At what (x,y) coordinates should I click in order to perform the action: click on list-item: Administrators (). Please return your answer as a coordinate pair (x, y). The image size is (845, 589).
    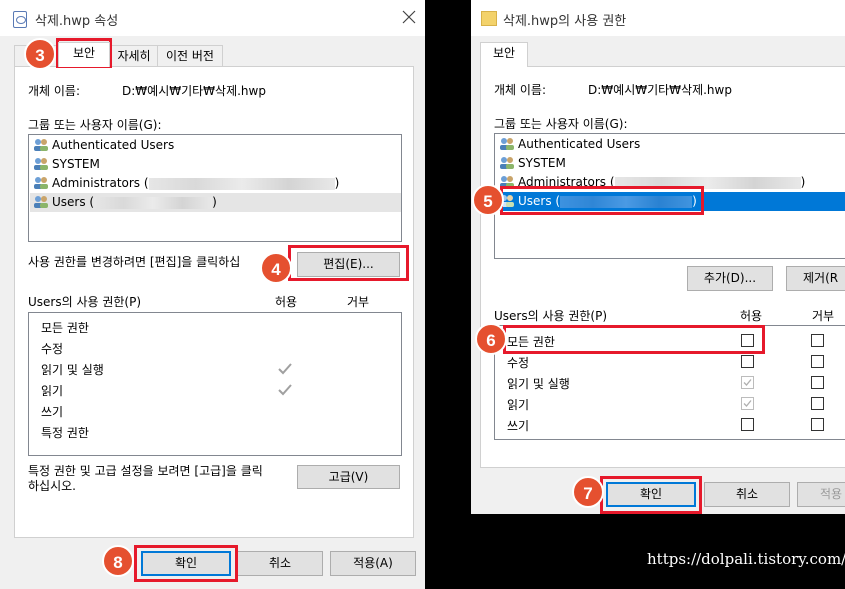
    Looking at the image, I should click on (186, 183).